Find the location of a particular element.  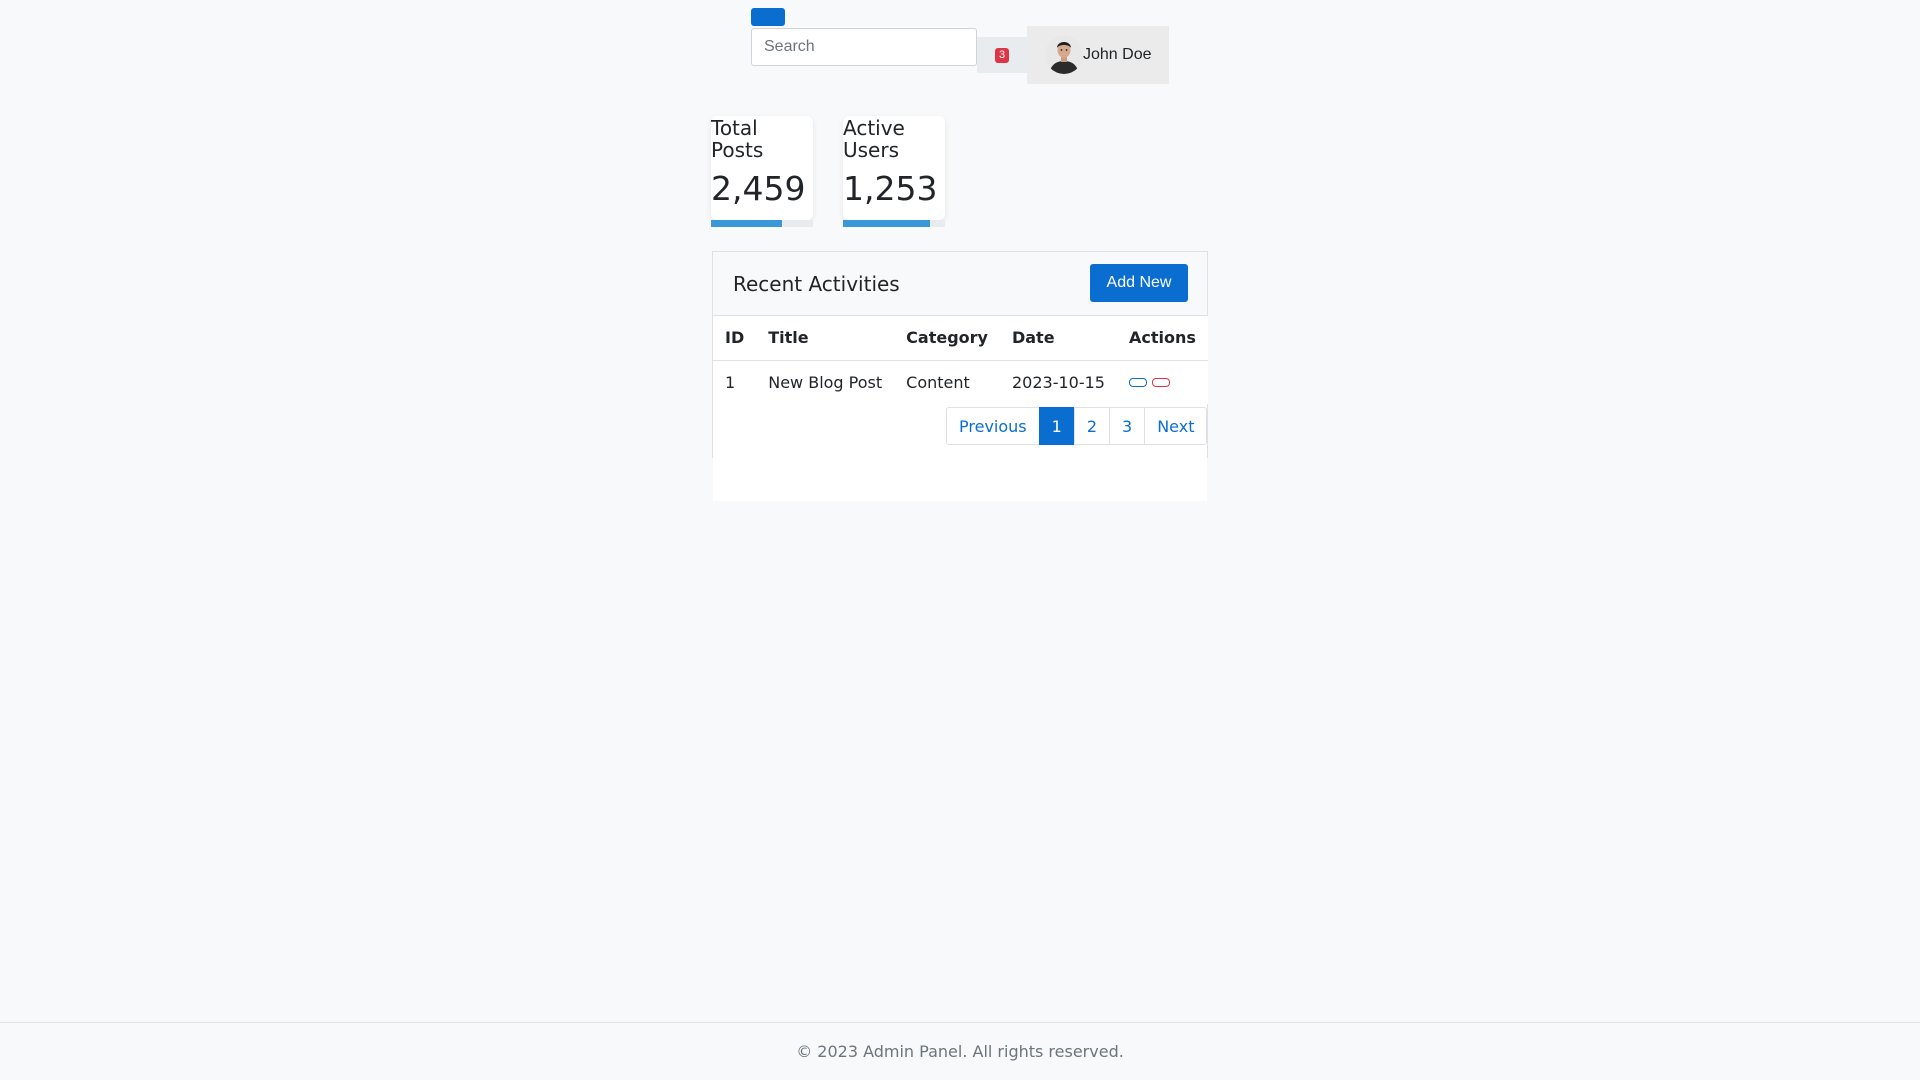

notification-count-badge: 3 is located at coordinates (1002, 55).